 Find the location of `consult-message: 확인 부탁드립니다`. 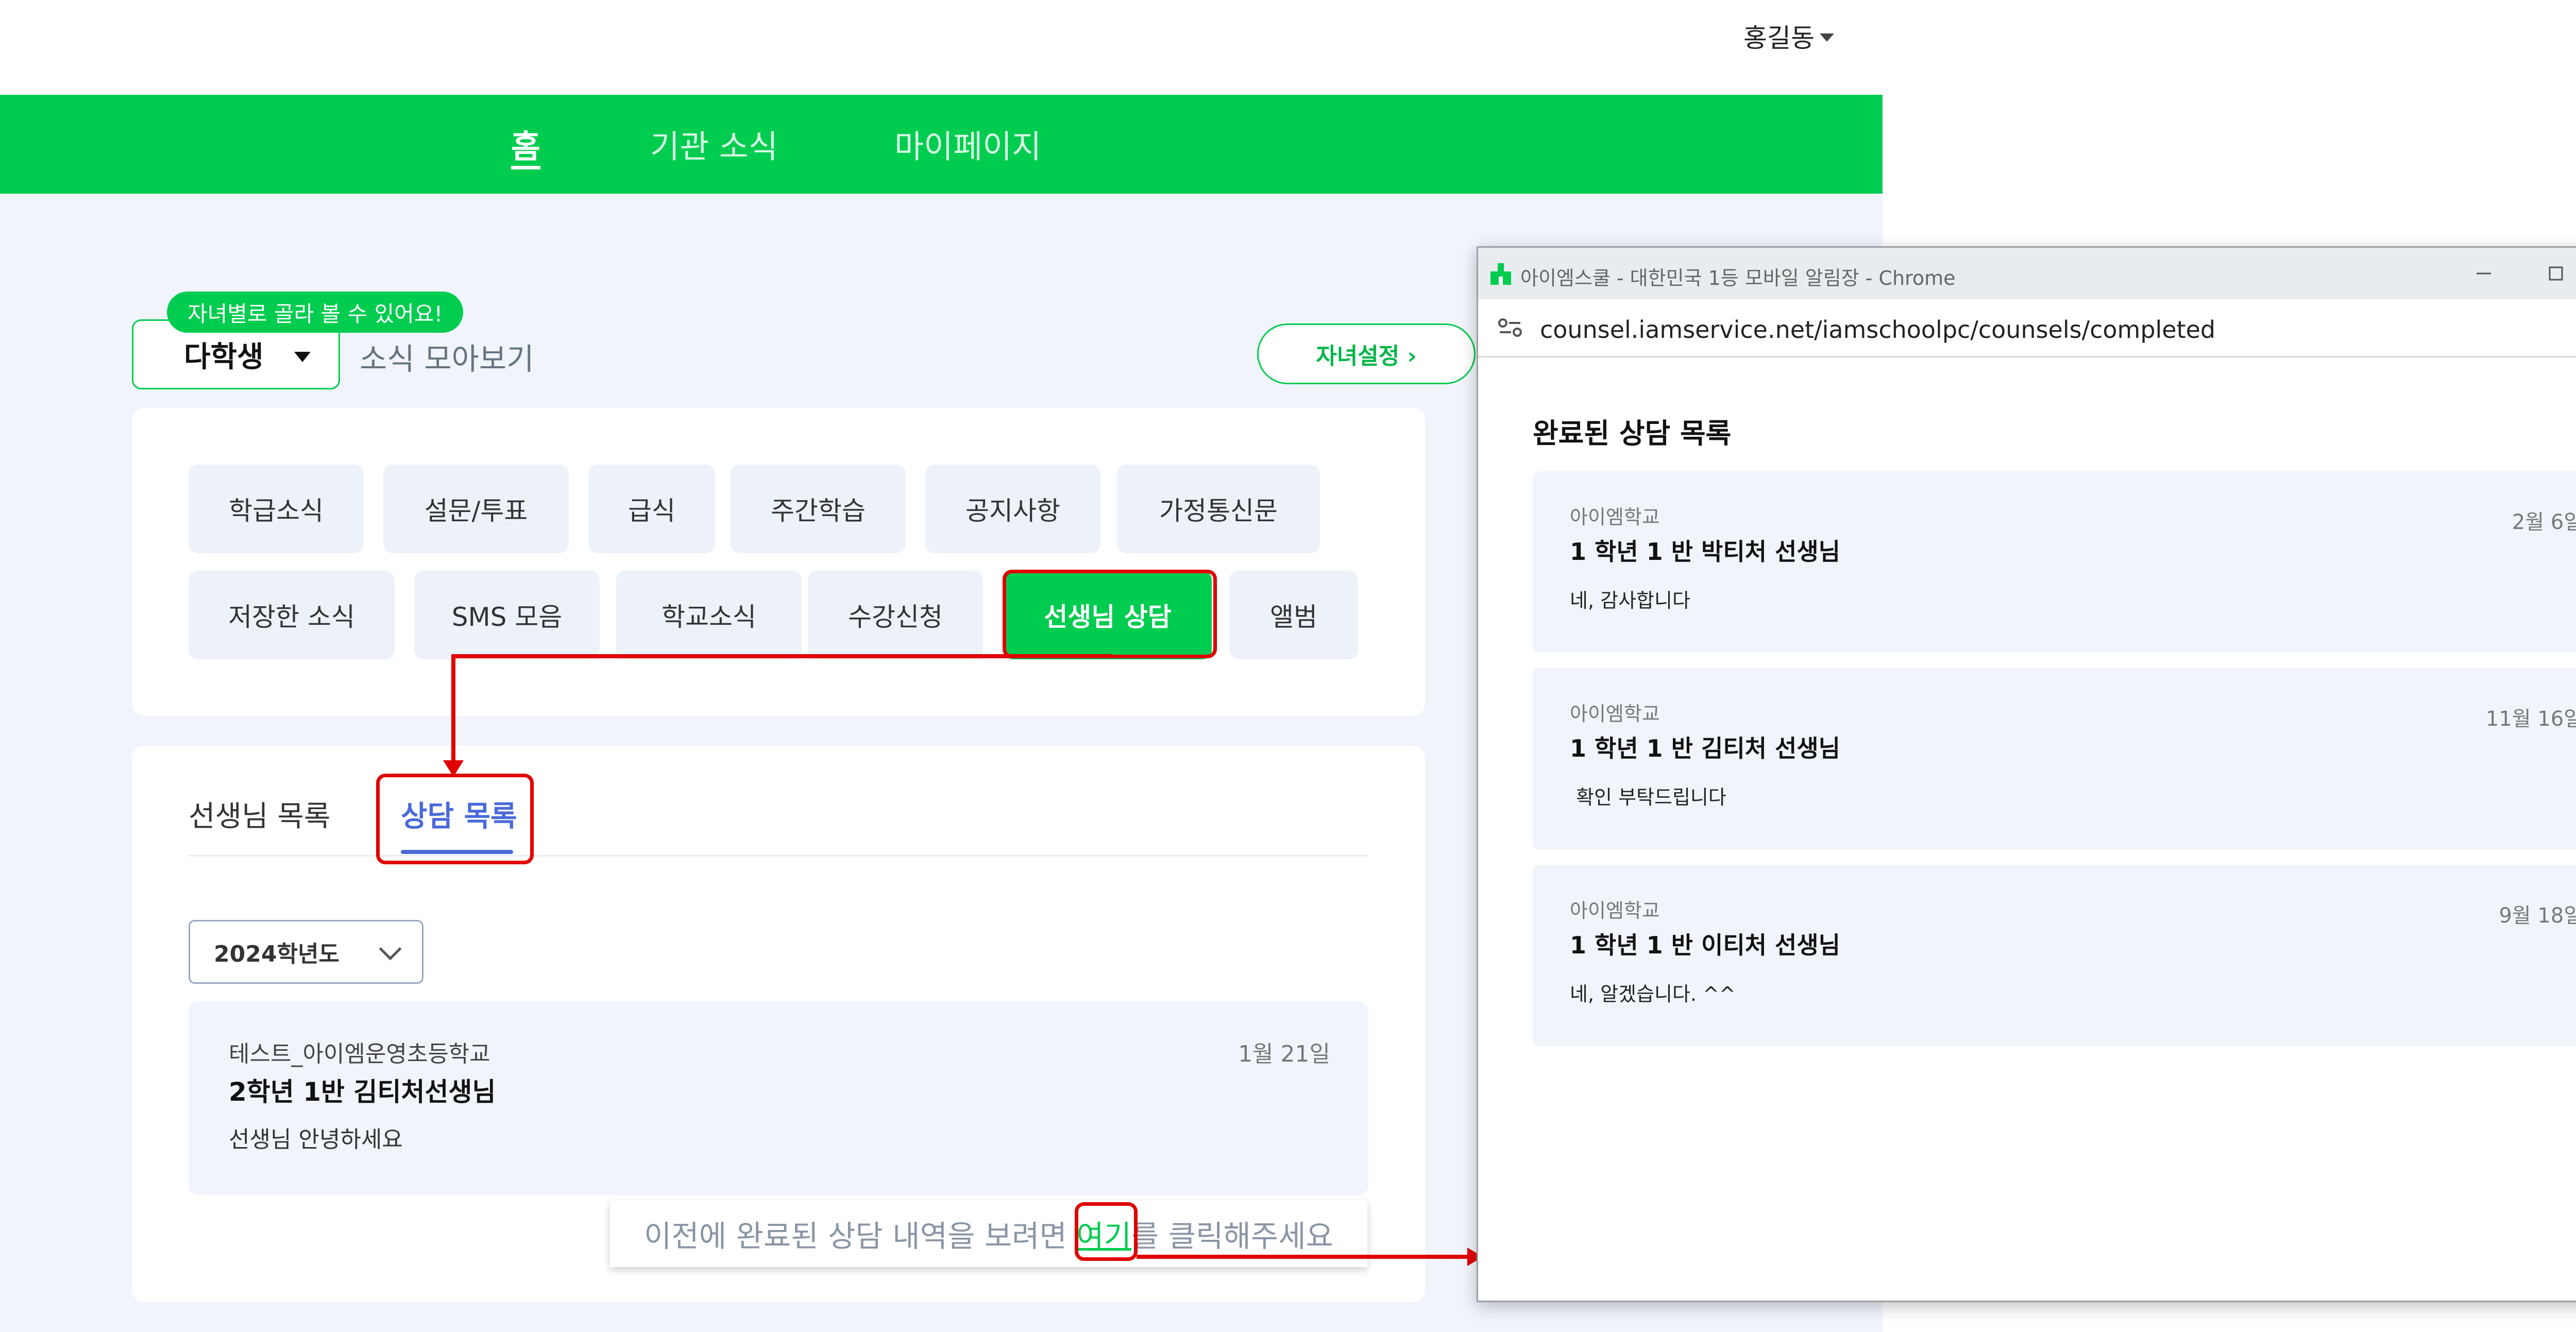

consult-message: 확인 부탁드립니다 is located at coordinates (1648, 797).